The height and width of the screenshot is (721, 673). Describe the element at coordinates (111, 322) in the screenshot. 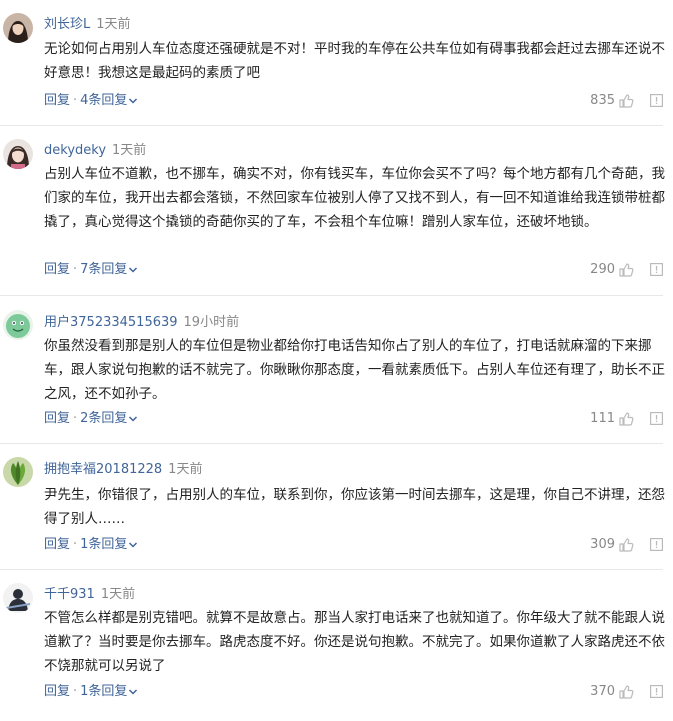

I see `comment-username: 用户3752334515639` at that location.